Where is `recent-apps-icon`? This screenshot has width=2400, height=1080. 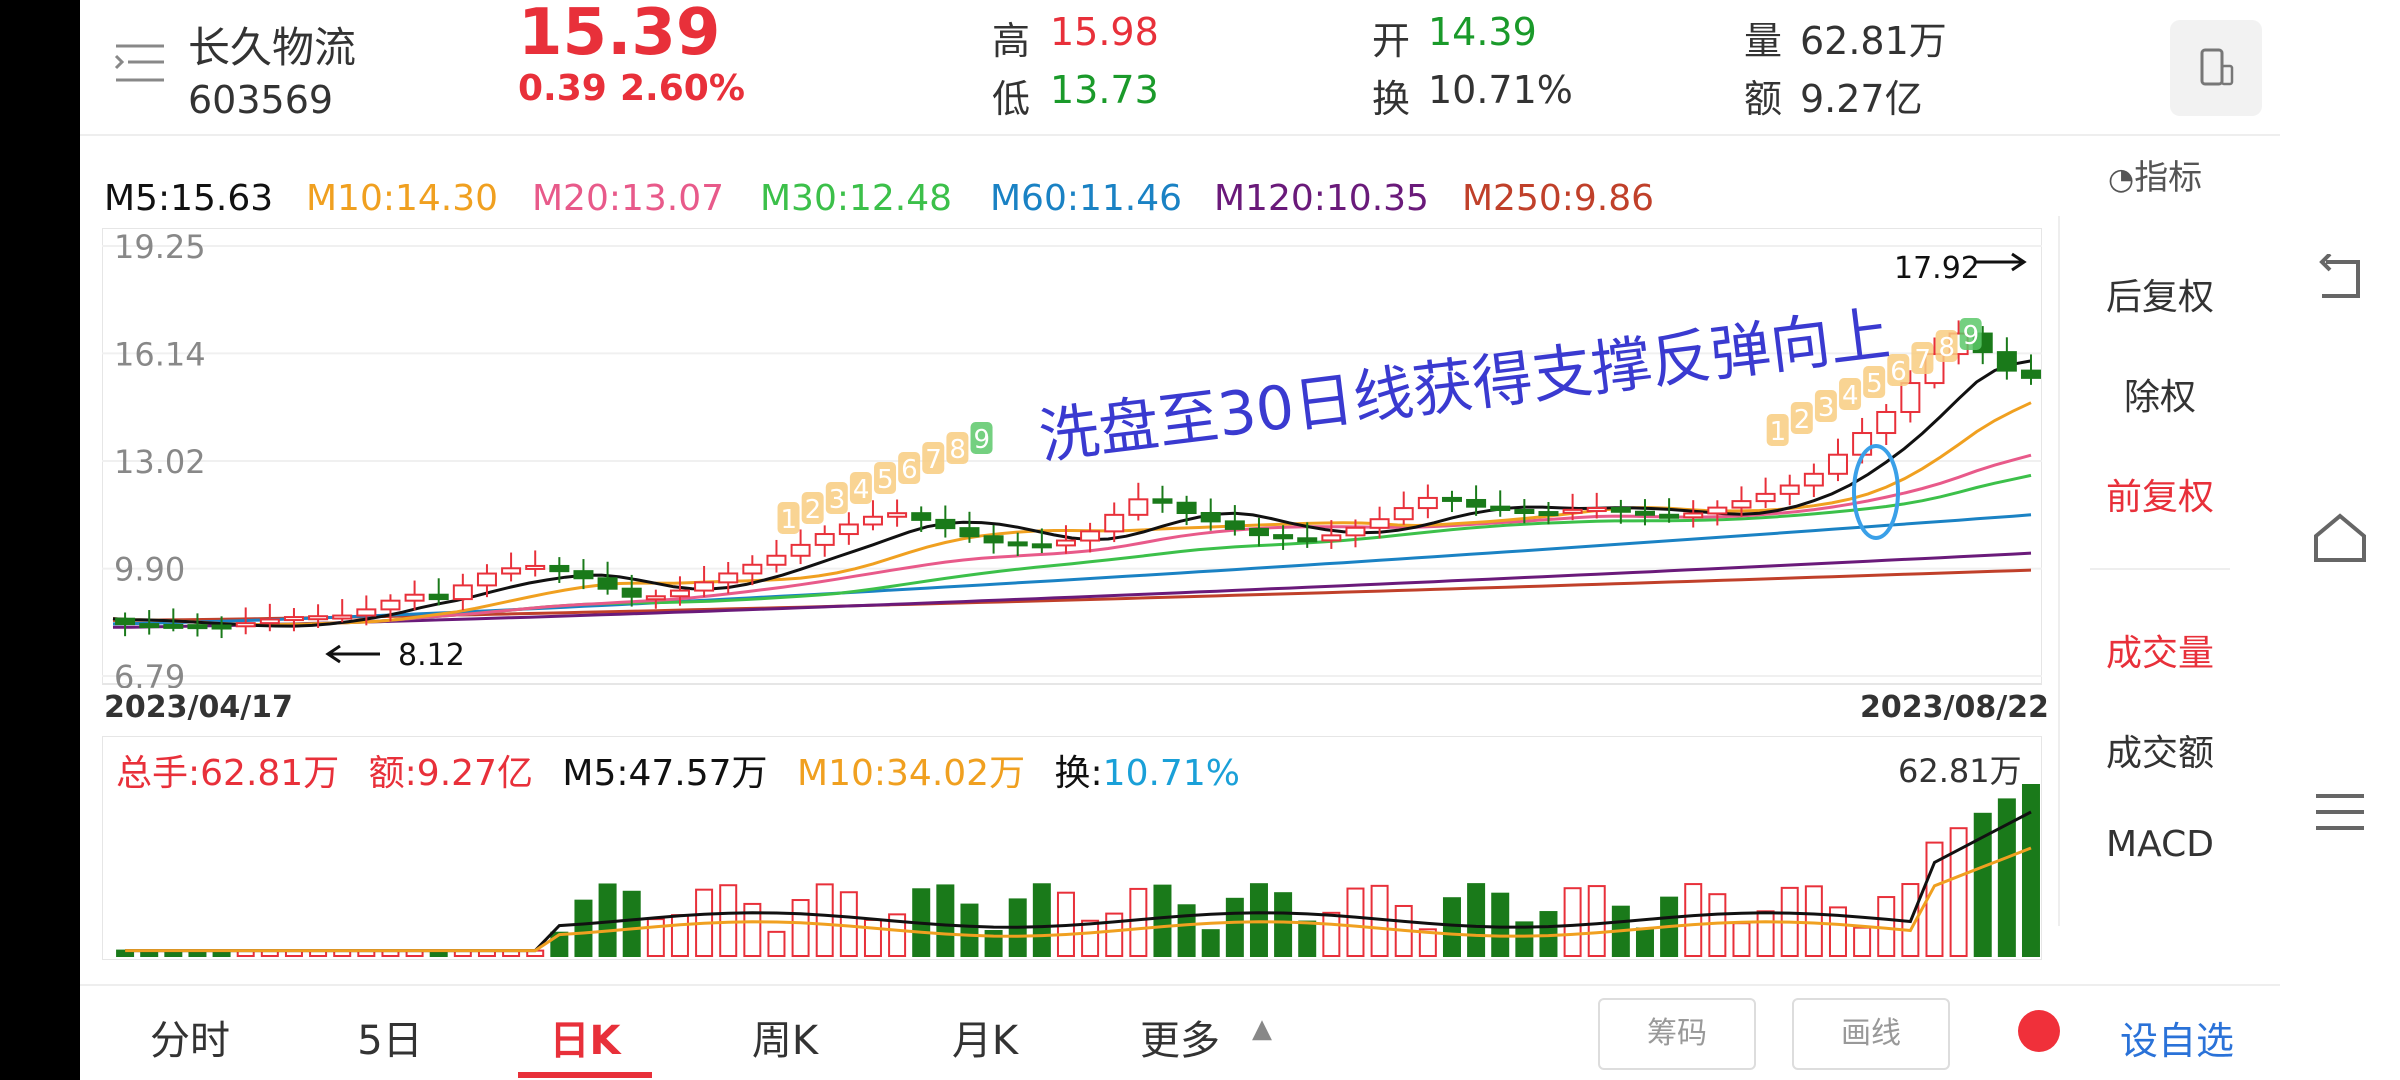
recent-apps-icon is located at coordinates (2340, 812).